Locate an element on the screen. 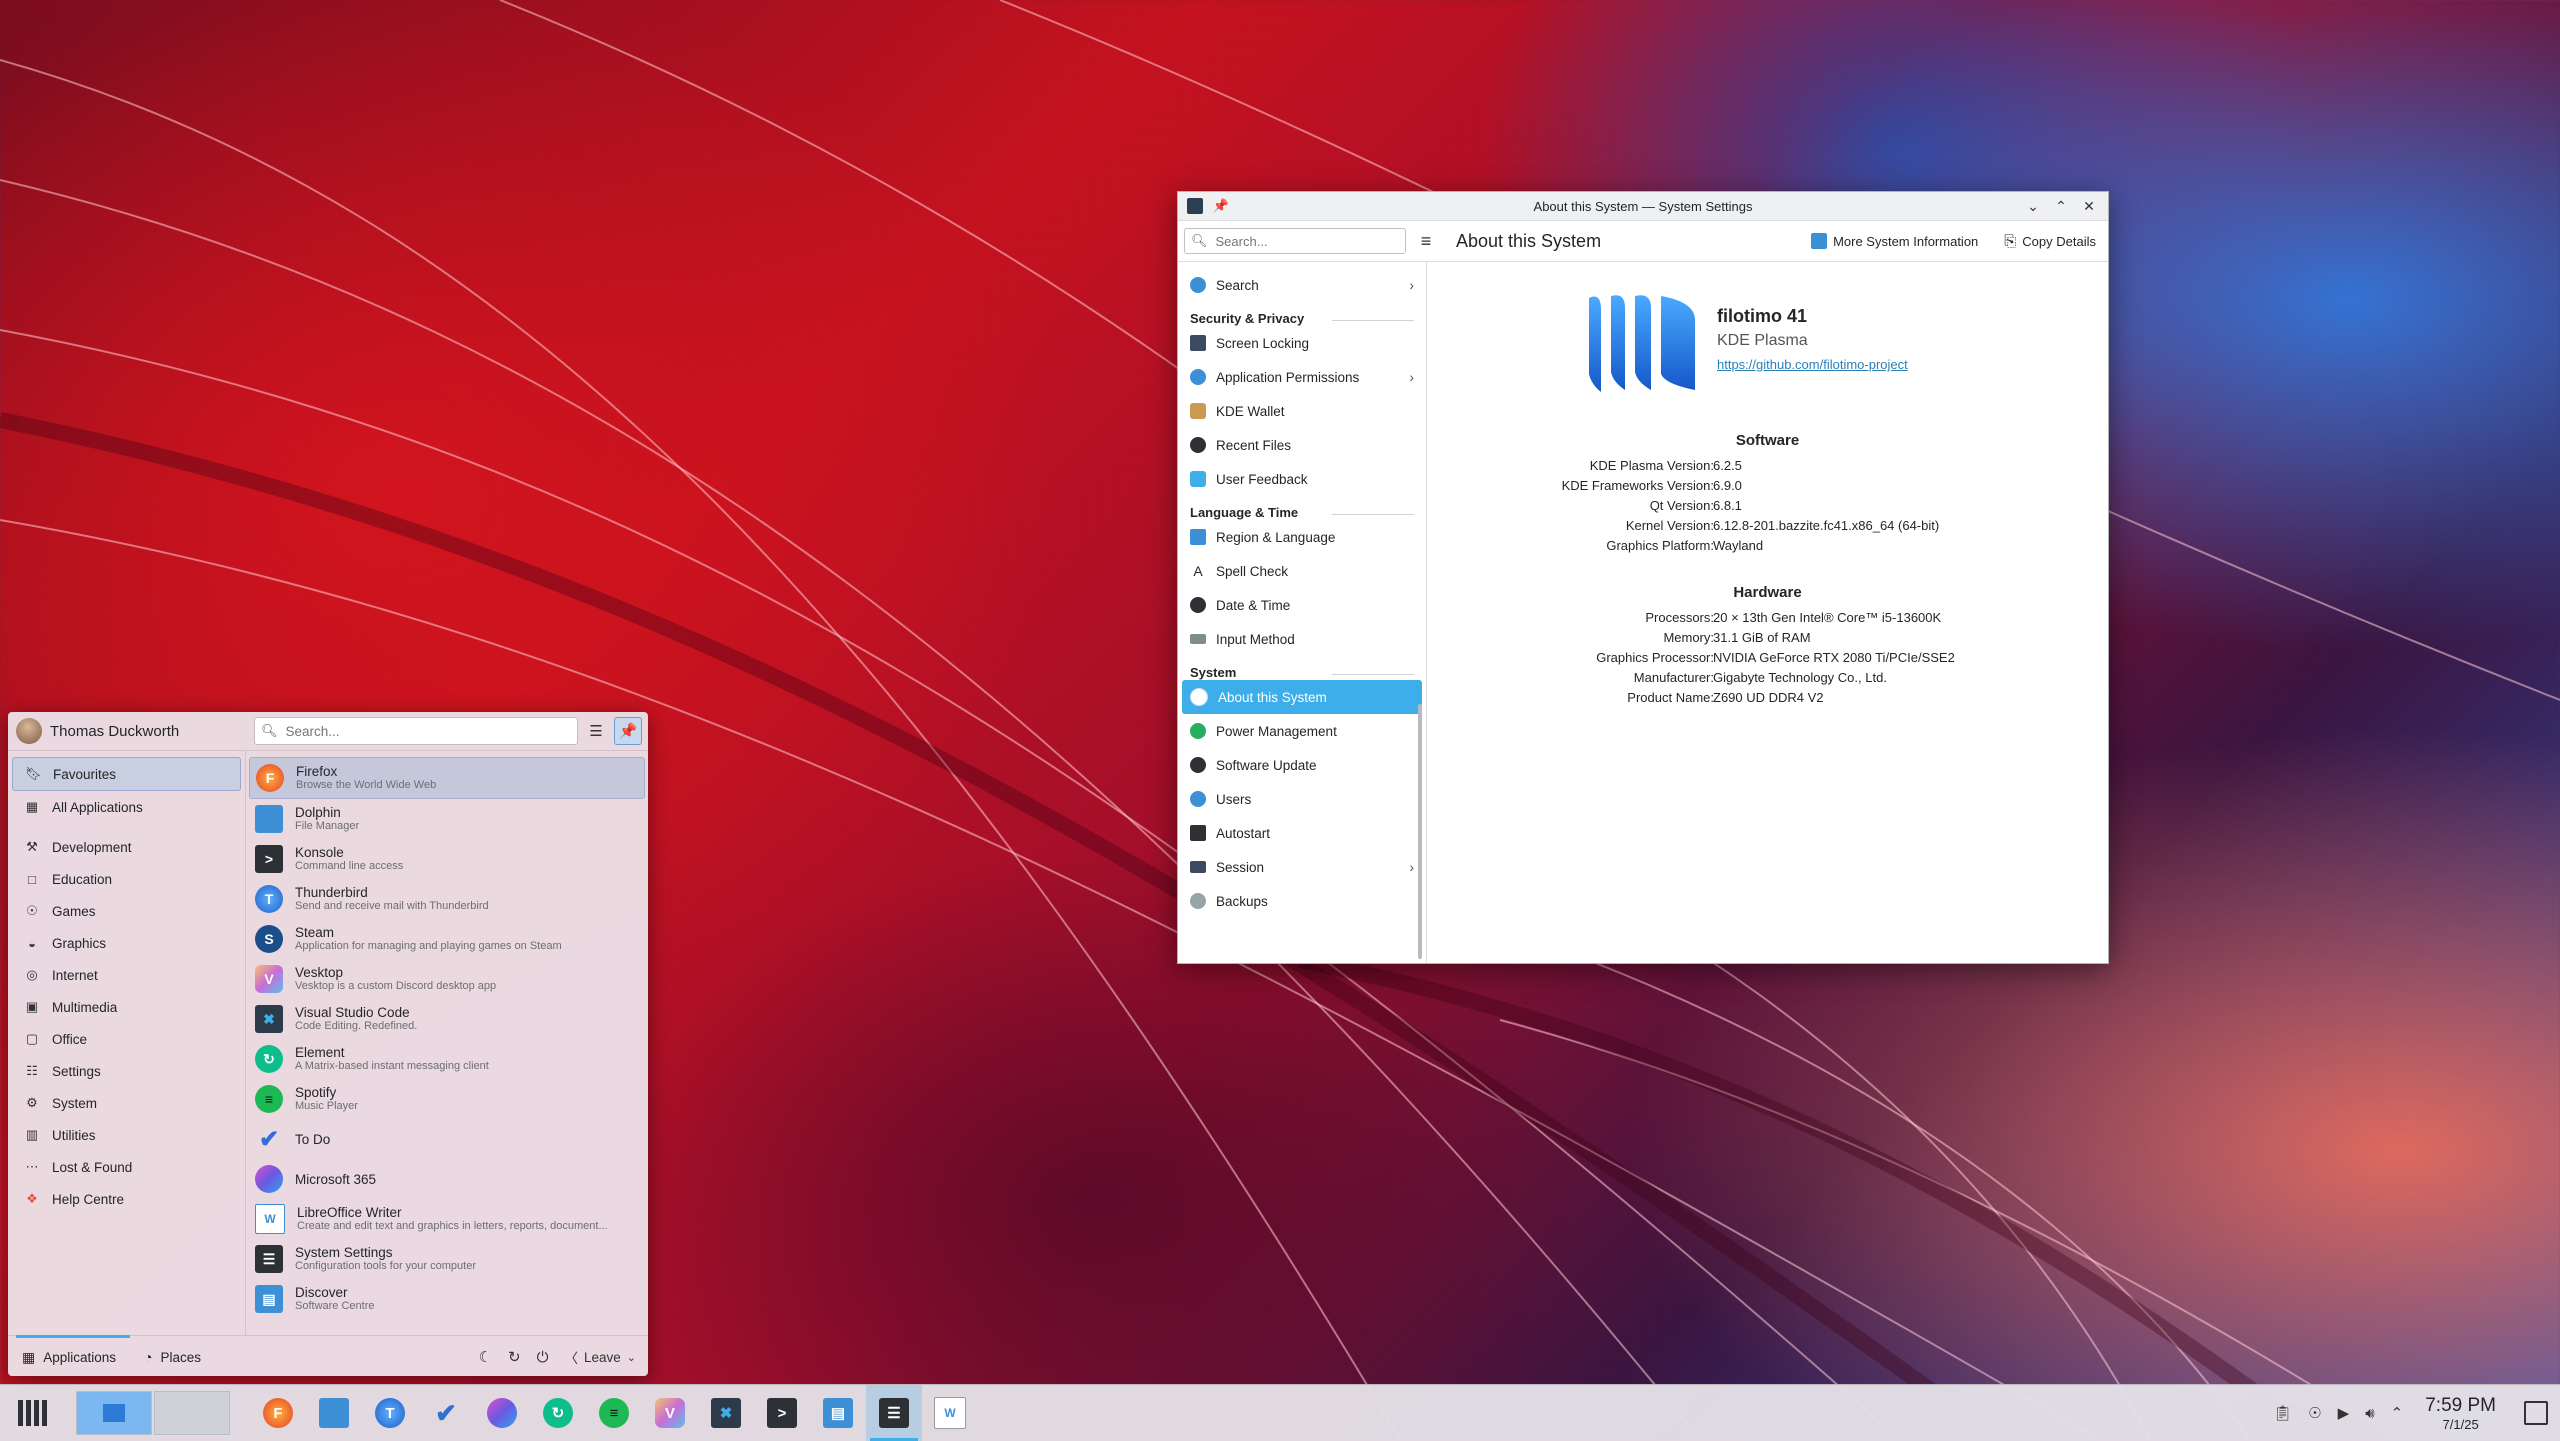 Image resolution: width=2560 pixels, height=1441 pixels. sidebar-item-software-update: Software Update is located at coordinates (1302, 765).